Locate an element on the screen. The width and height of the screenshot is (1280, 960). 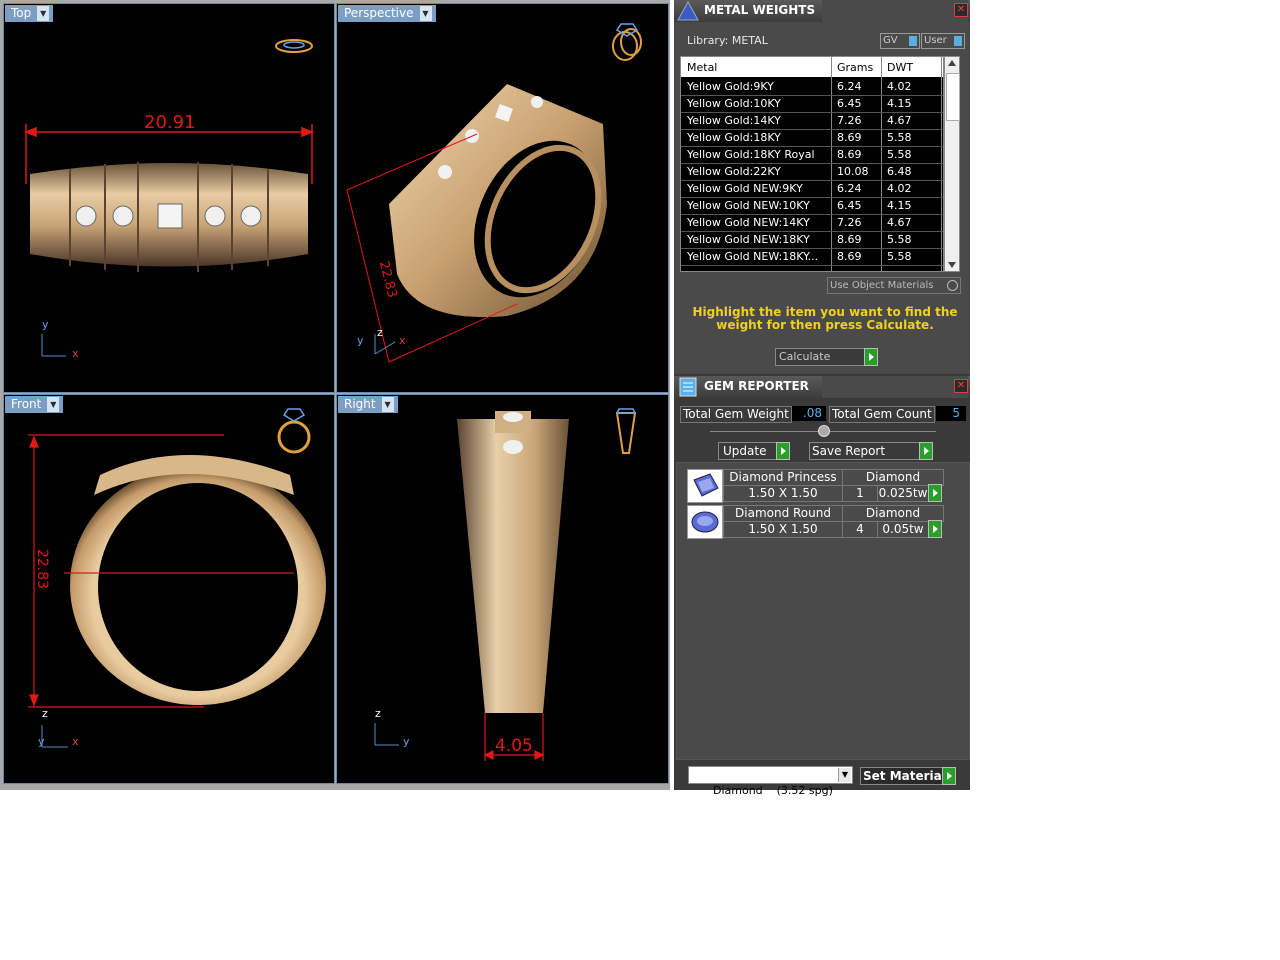
calculate-label: Calculate is located at coordinates (805, 356).